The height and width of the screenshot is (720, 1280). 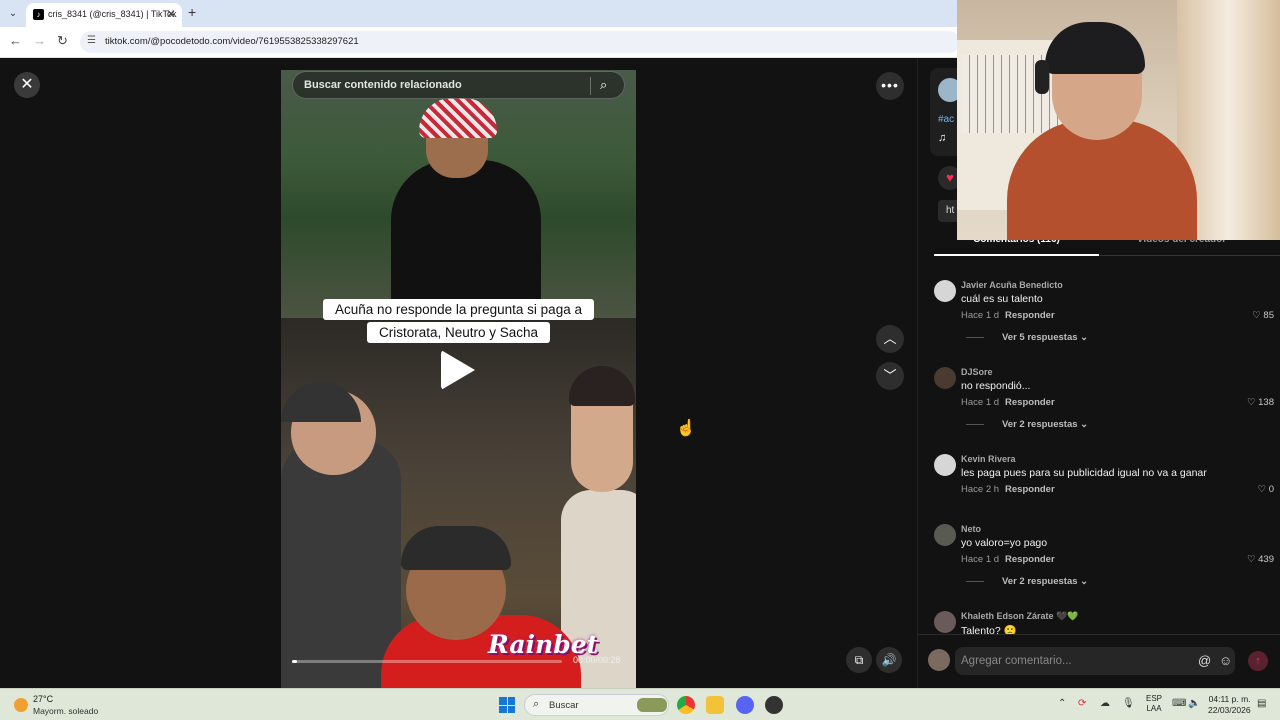 What do you see at coordinates (1229, 705) in the screenshot?
I see `taskbar-clock: 04:11 p. m. 22/03/2026` at bounding box center [1229, 705].